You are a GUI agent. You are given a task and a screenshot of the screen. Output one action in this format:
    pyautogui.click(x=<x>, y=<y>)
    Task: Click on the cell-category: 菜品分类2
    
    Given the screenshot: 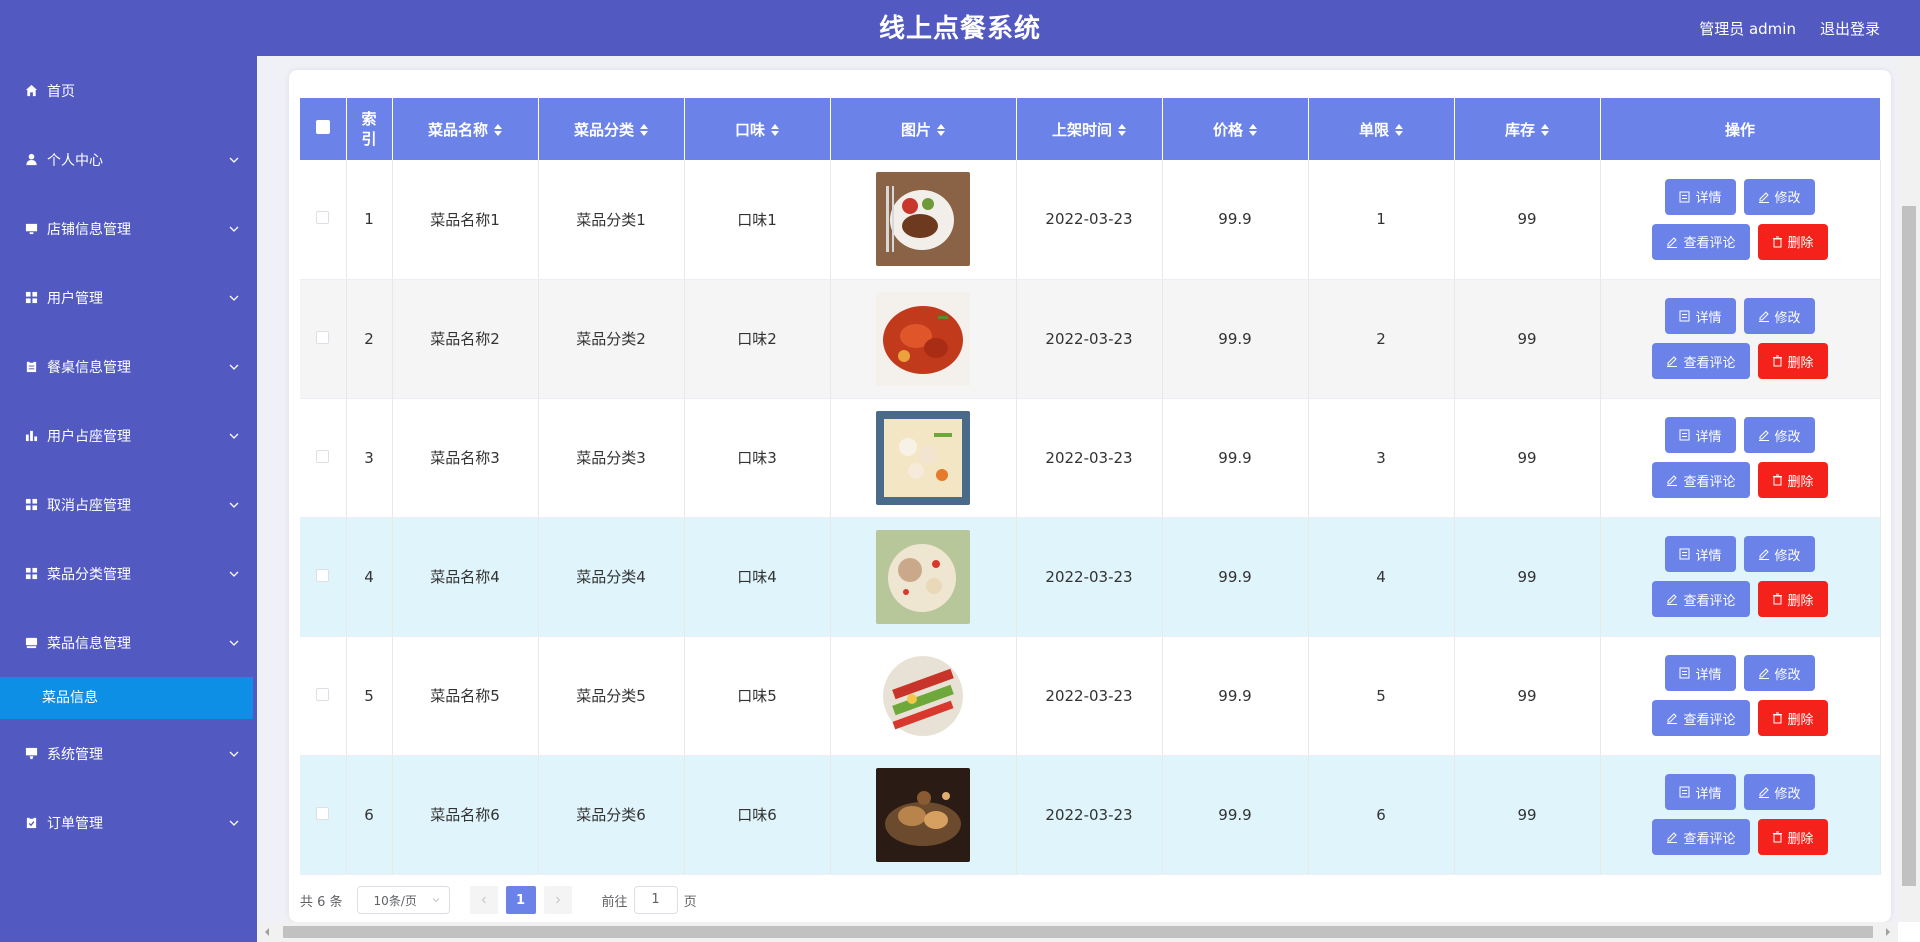 What is the action you would take?
    pyautogui.click(x=611, y=339)
    